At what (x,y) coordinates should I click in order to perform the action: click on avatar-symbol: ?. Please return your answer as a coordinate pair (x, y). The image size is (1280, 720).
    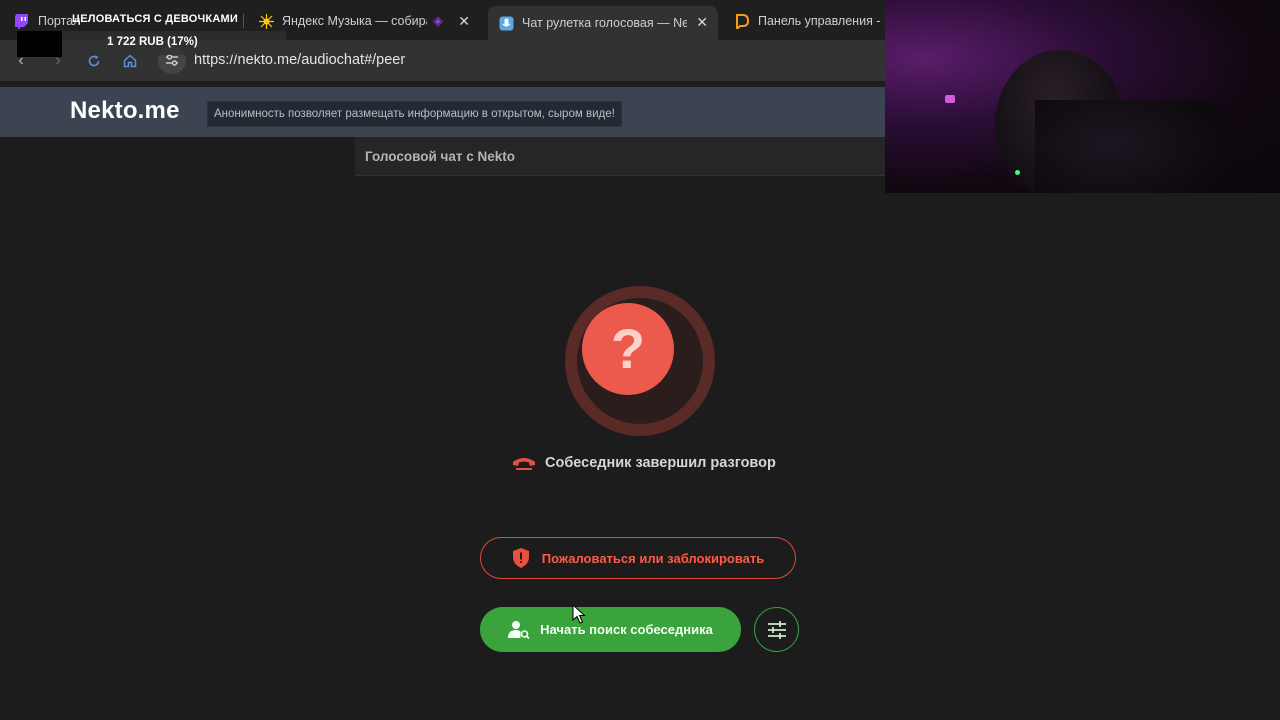
    Looking at the image, I should click on (628, 348).